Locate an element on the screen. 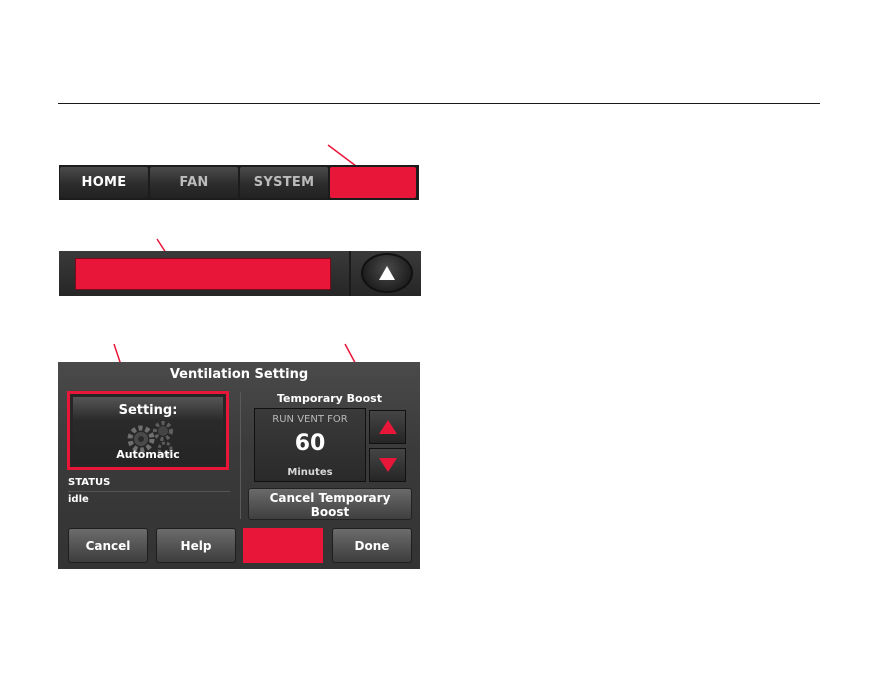  boost-up-button is located at coordinates (387, 427).